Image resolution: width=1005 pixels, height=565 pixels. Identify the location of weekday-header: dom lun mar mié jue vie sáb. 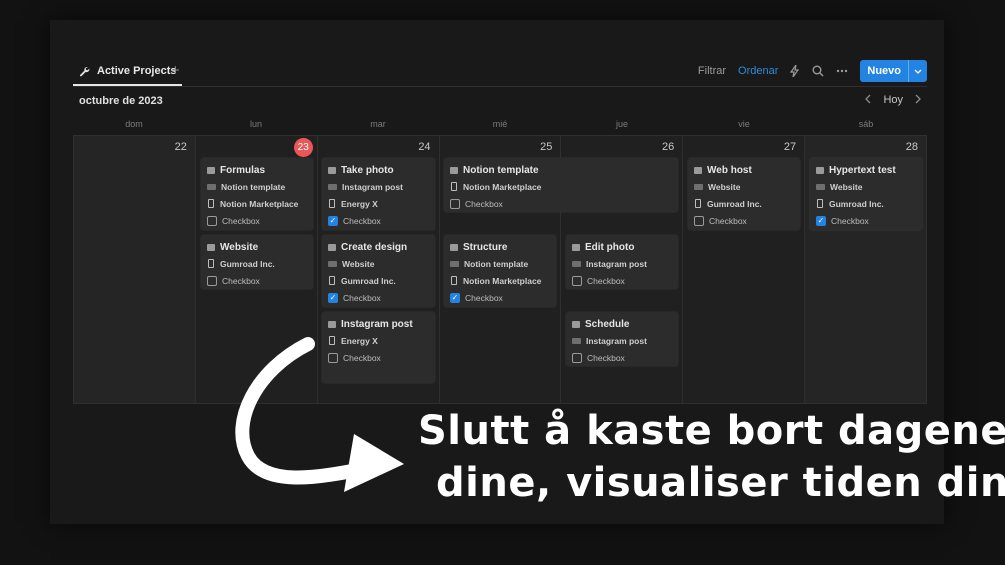
(500, 124).